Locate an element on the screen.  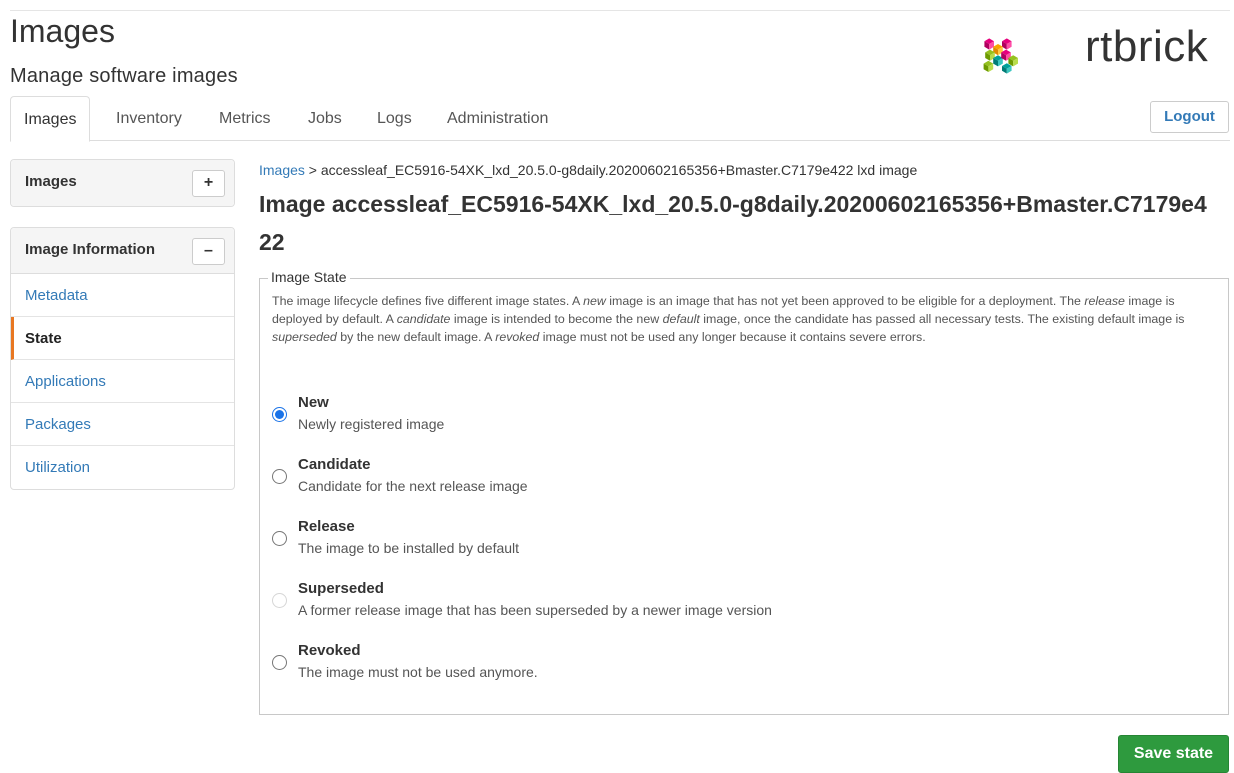
page-subtitle: Manage software images is located at coordinates (124, 76).